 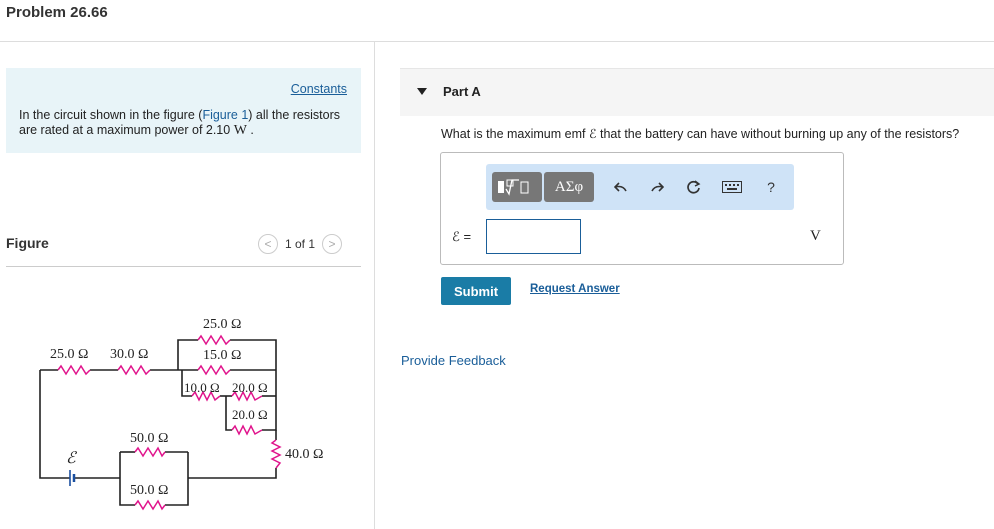 I want to click on redo-icon, so click(x=657, y=187).